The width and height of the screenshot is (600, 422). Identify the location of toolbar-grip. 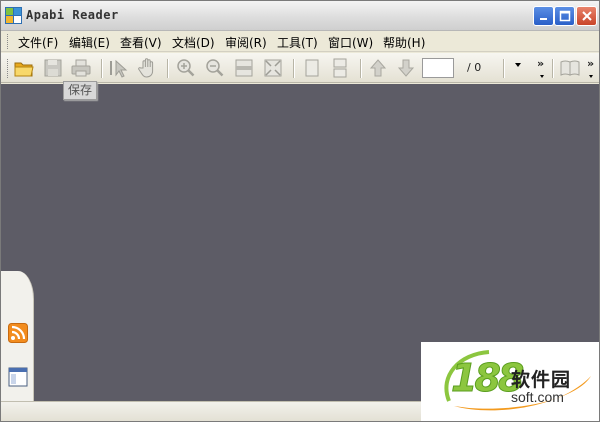
(8, 68).